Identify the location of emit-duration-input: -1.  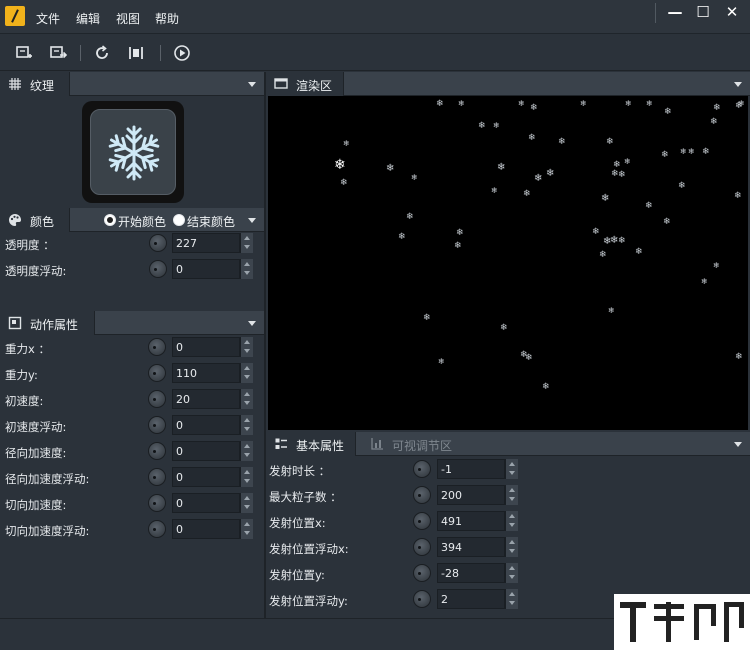
(471, 469).